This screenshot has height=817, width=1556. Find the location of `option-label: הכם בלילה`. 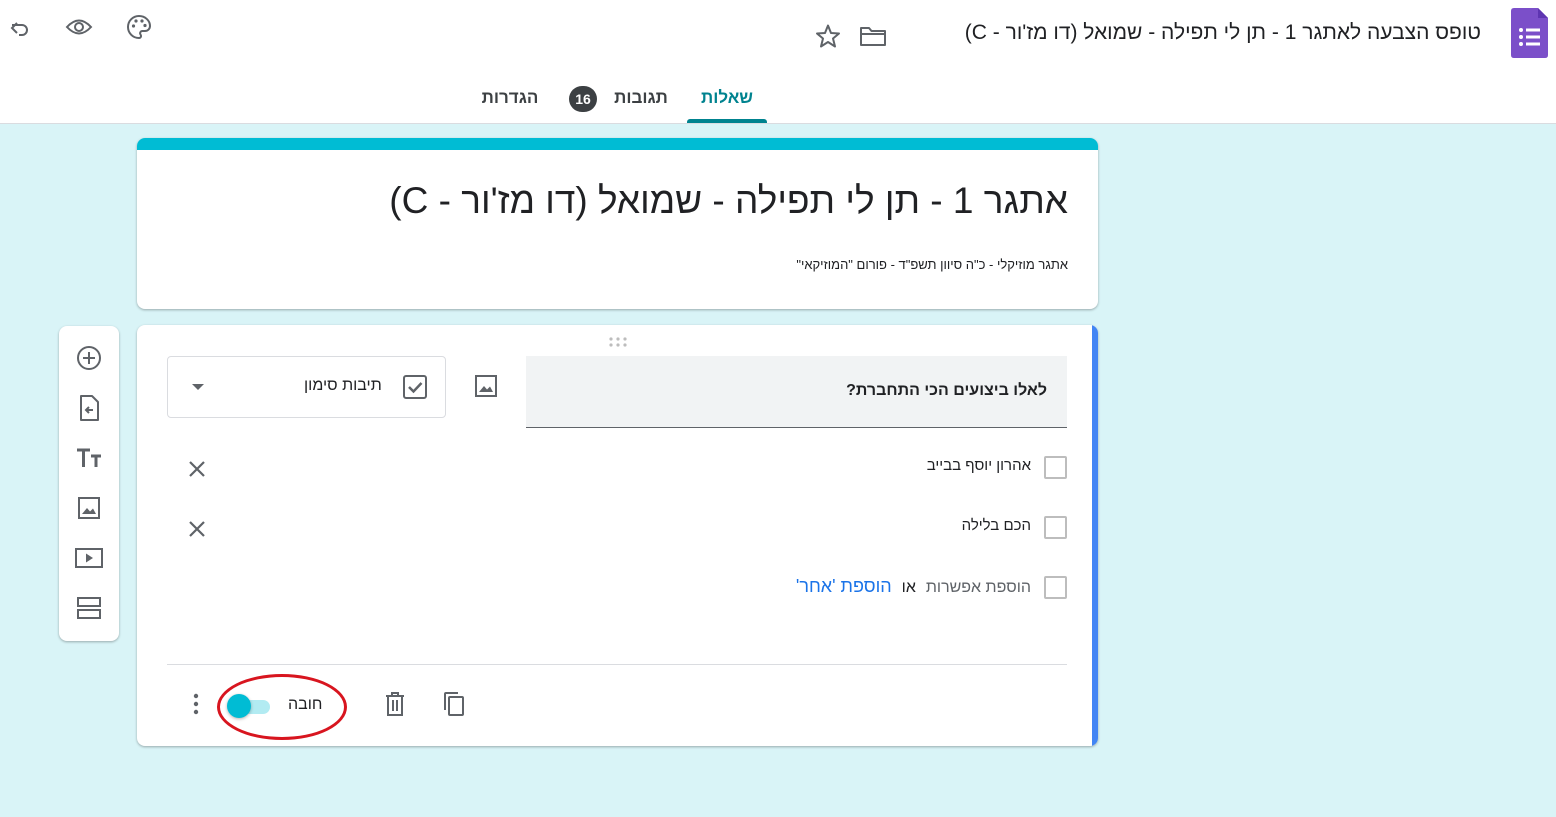

option-label: הכם בלילה is located at coordinates (996, 525).